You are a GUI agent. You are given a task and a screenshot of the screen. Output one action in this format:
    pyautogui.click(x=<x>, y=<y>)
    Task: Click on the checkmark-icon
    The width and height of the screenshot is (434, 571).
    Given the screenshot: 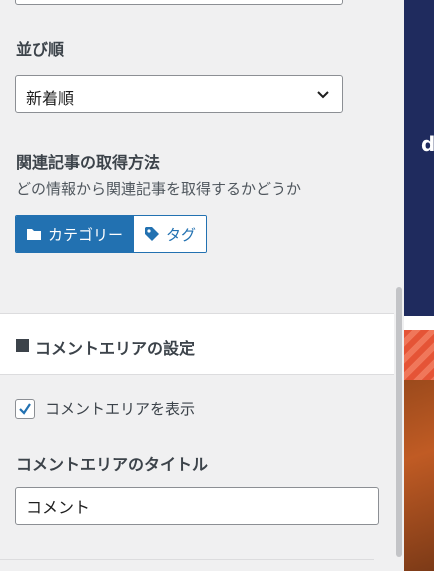 What is the action you would take?
    pyautogui.click(x=25, y=408)
    